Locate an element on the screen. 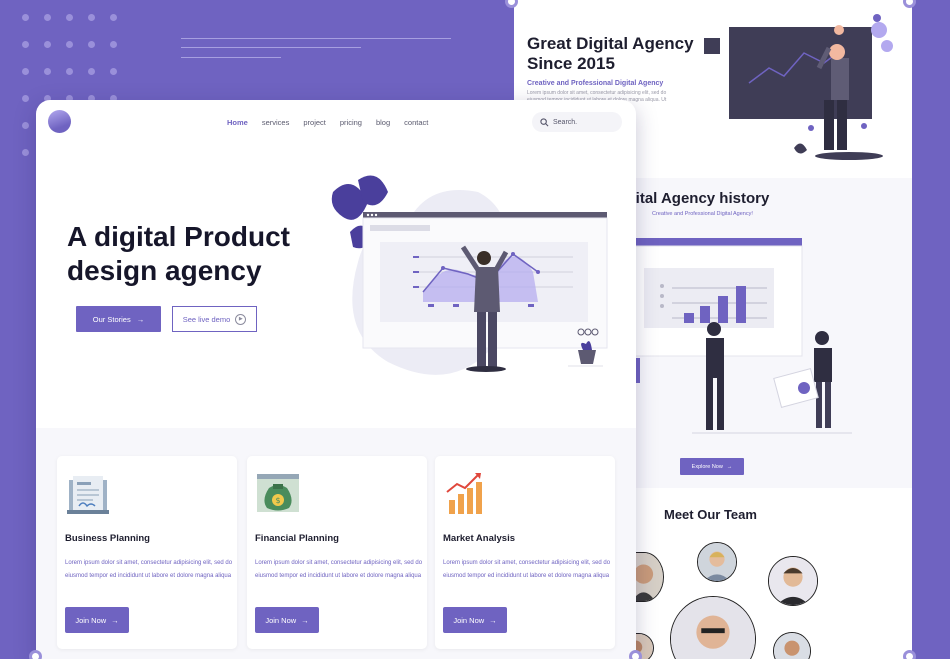 The image size is (950, 659). nav-item-home: Home is located at coordinates (237, 122).